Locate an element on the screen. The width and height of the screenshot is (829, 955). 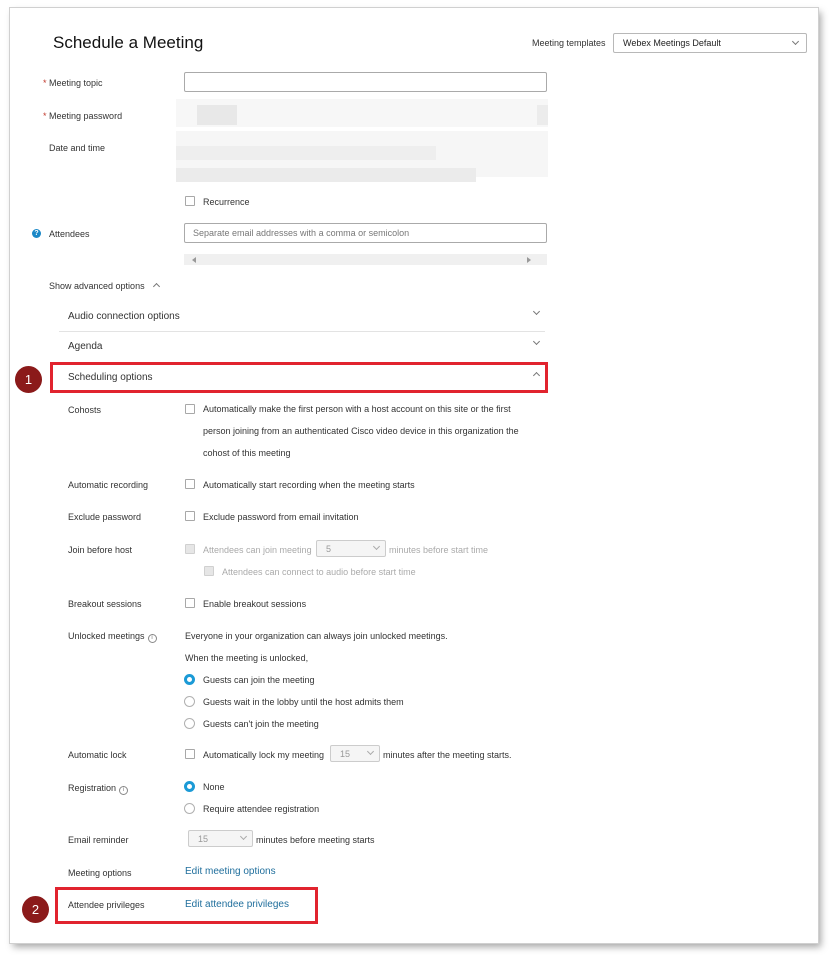
agenda-section: Agenda is located at coordinates (302, 347).